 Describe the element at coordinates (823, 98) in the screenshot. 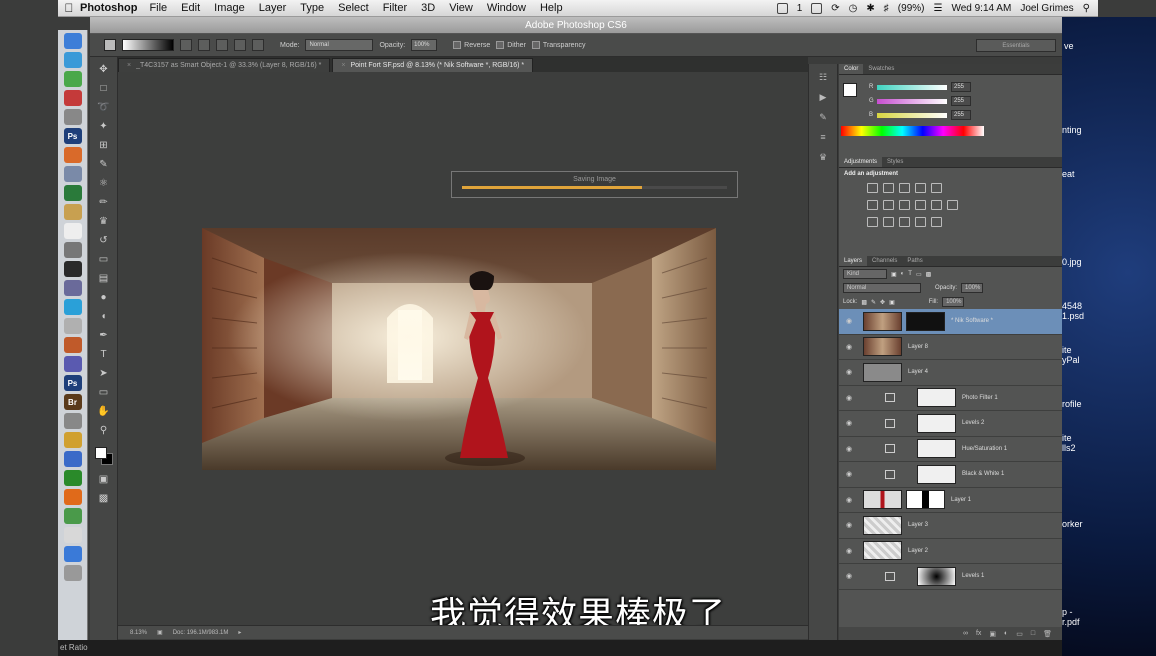

I see `actions-panel-icon: ▶` at that location.